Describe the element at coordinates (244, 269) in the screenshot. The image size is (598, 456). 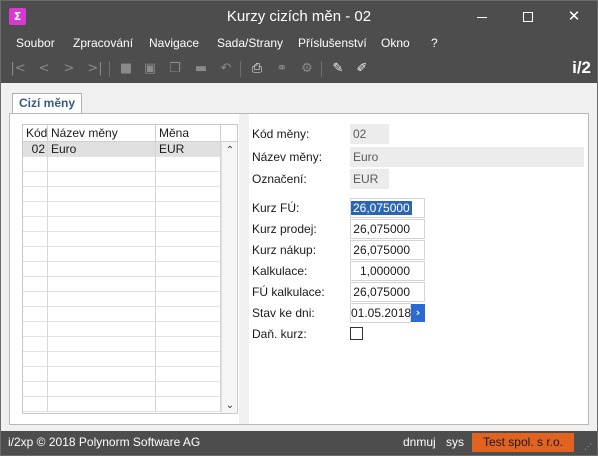
I see `splitter` at that location.